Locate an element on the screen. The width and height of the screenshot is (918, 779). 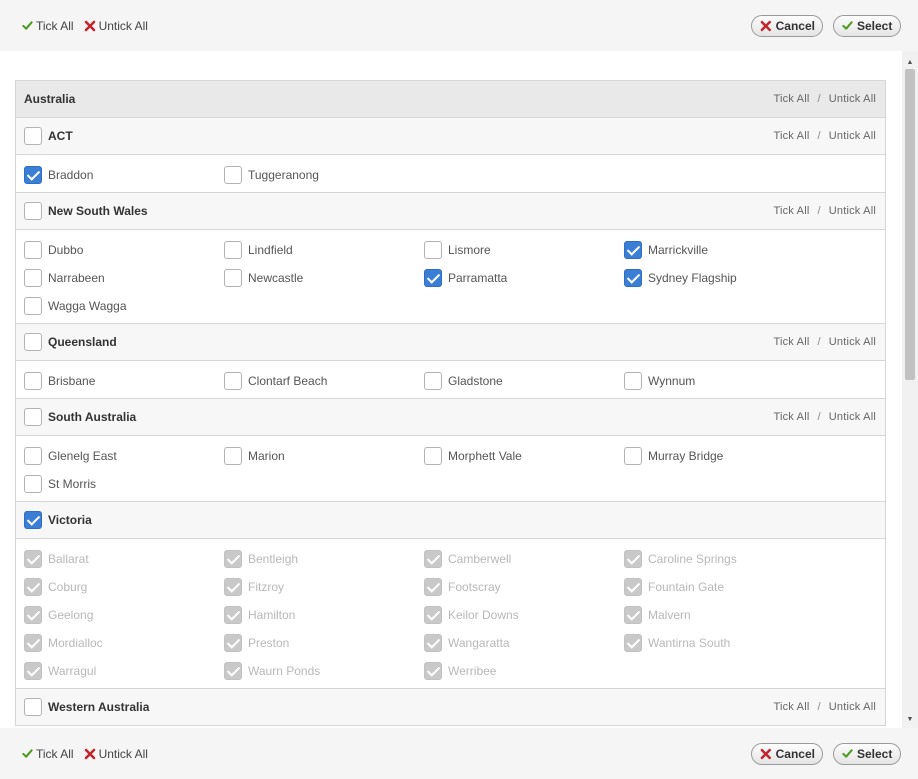
location-label: Werribee is located at coordinates (472, 671).